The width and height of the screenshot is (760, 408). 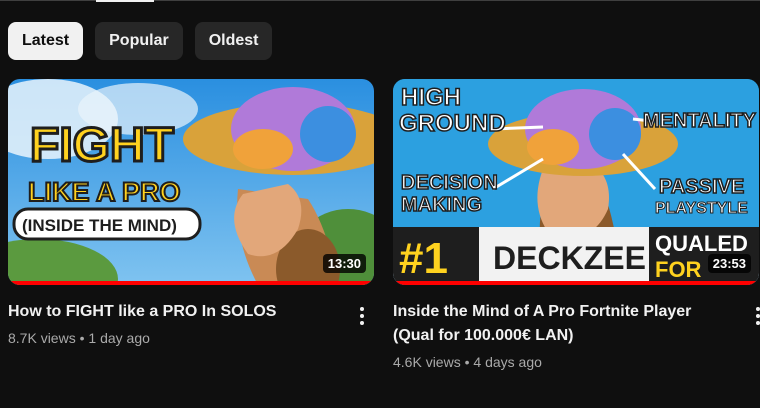 I want to click on thumbnail-text-ground: GROUND, so click(x=452, y=123).